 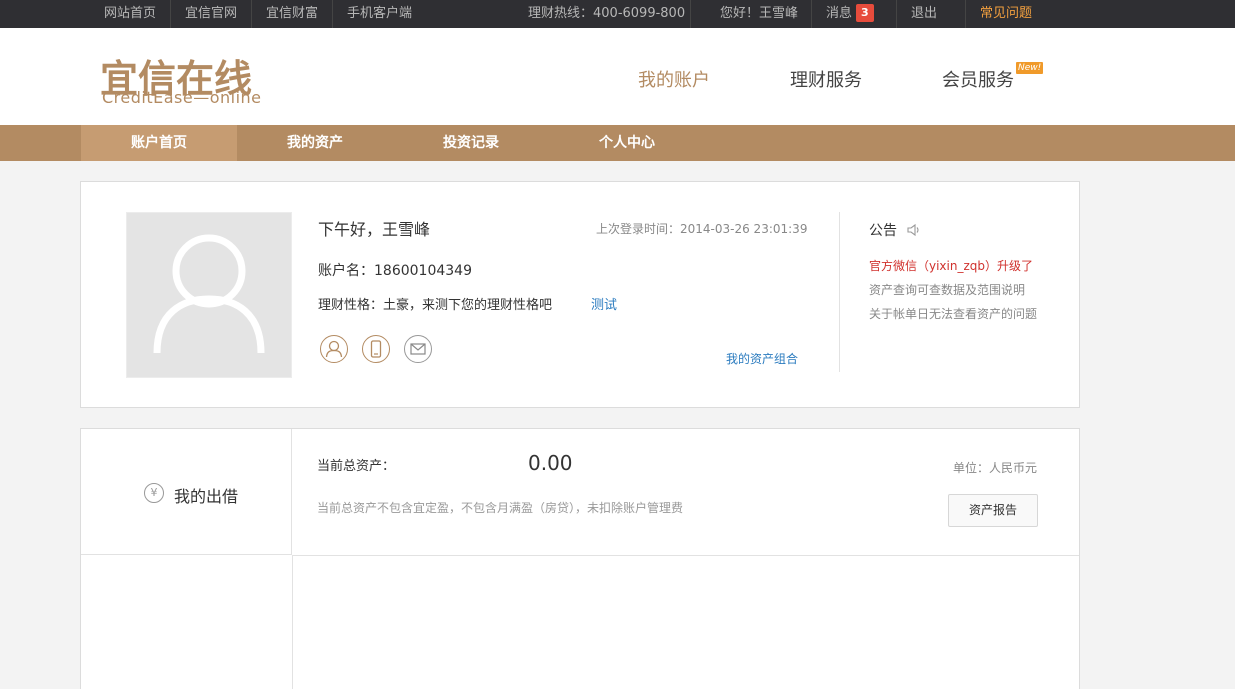 What do you see at coordinates (376, 349) in the screenshot?
I see `phone-icon` at bounding box center [376, 349].